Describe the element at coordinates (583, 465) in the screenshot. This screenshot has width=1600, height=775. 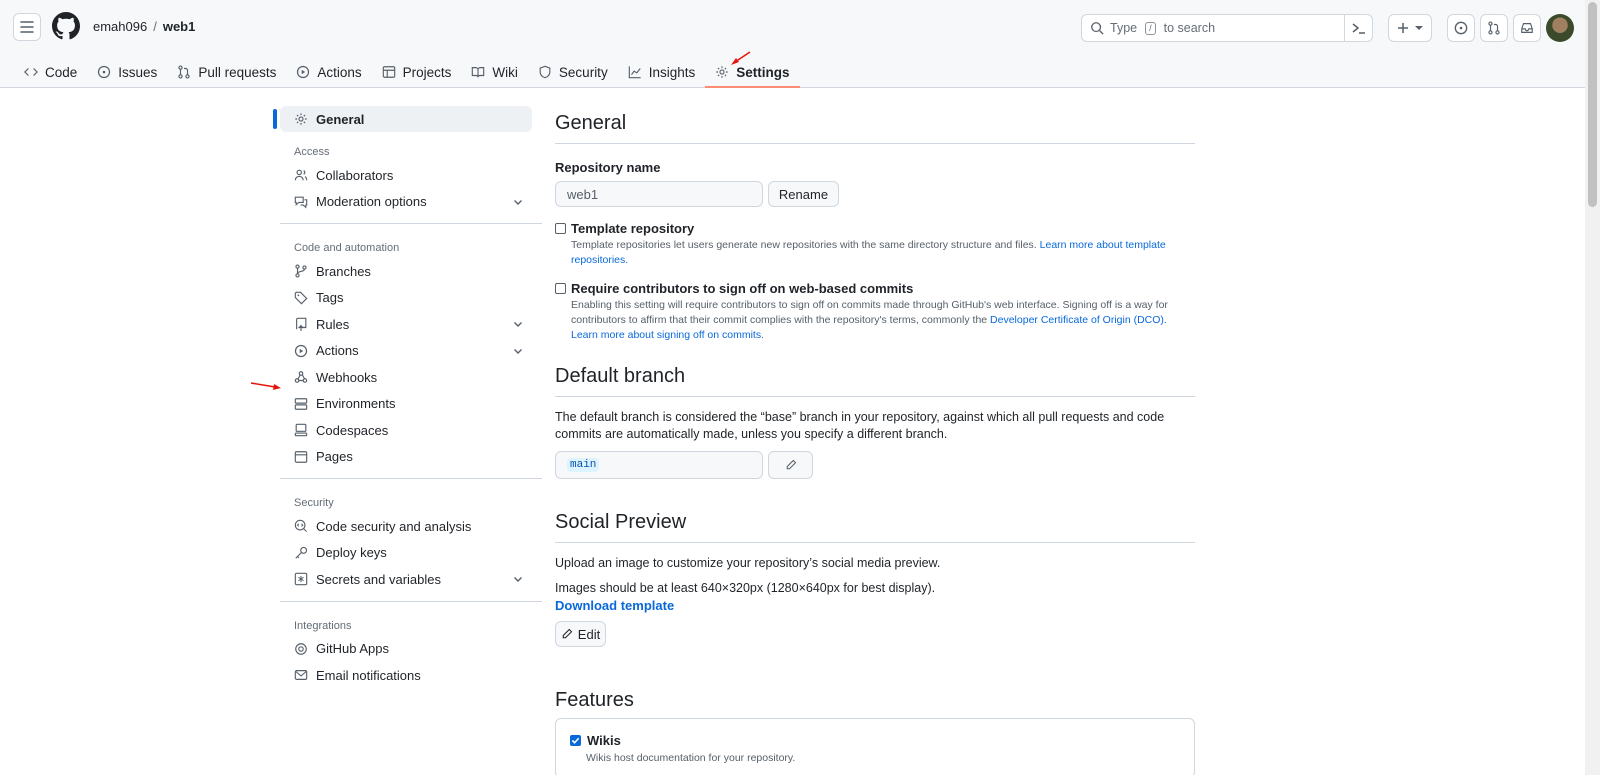
I see `default-branch-name: main` at that location.